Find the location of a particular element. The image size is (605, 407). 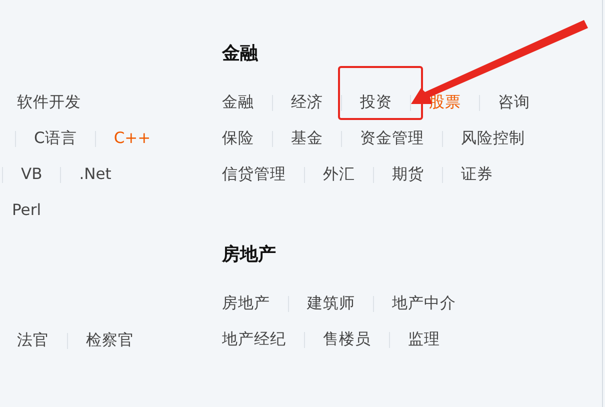

category-link: VB is located at coordinates (31, 174).